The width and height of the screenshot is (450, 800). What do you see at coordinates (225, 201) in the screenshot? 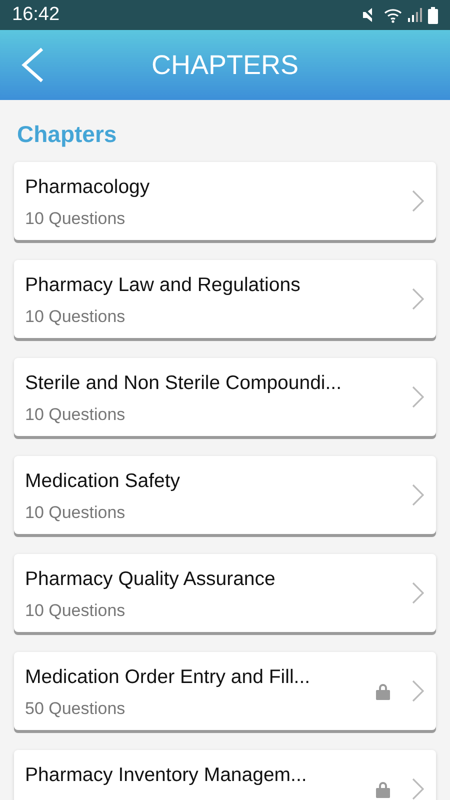
I see `chapter-card: Pharmacology 10 Questions` at bounding box center [225, 201].